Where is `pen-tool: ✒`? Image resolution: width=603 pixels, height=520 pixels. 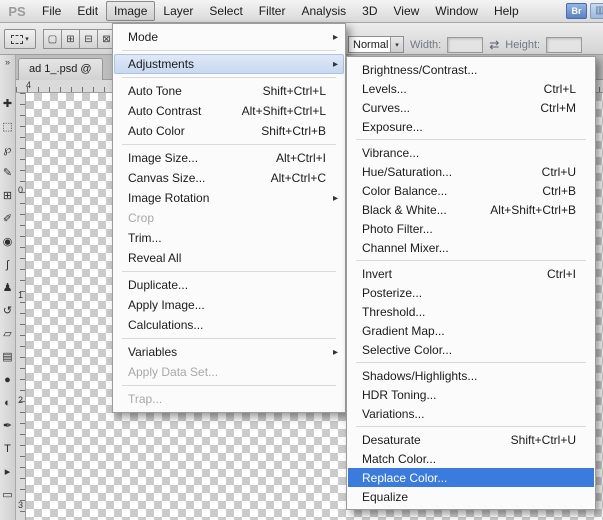
pen-tool: ✒ is located at coordinates (7, 425).